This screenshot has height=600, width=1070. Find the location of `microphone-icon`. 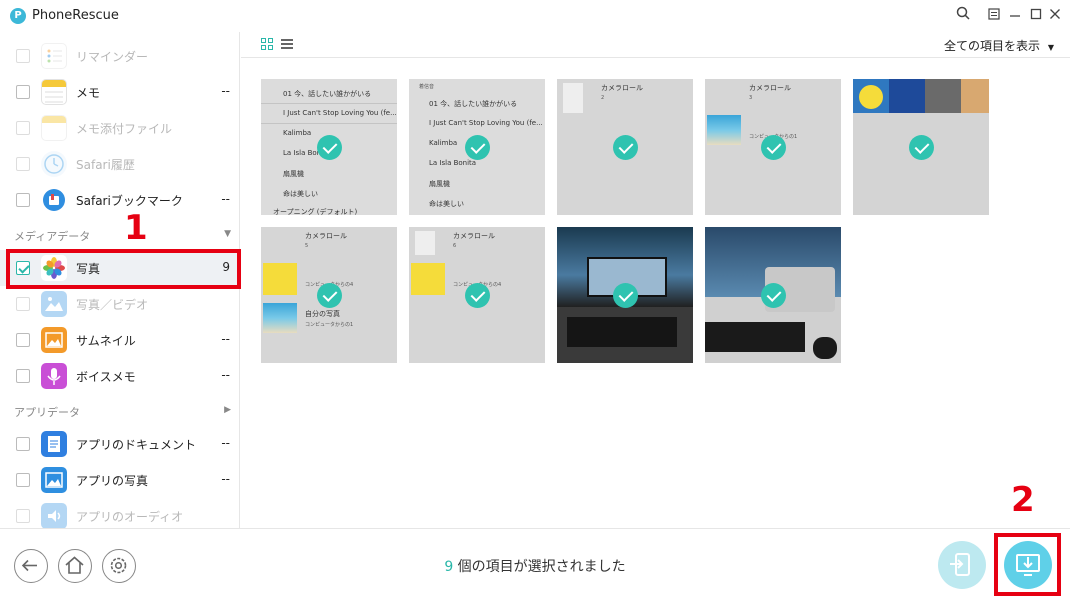

microphone-icon is located at coordinates (54, 376).